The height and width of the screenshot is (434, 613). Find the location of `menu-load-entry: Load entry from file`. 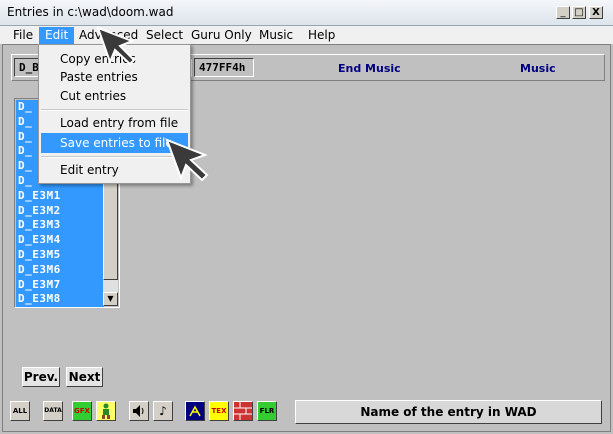

menu-load-entry: Load entry from file is located at coordinates (114, 123).